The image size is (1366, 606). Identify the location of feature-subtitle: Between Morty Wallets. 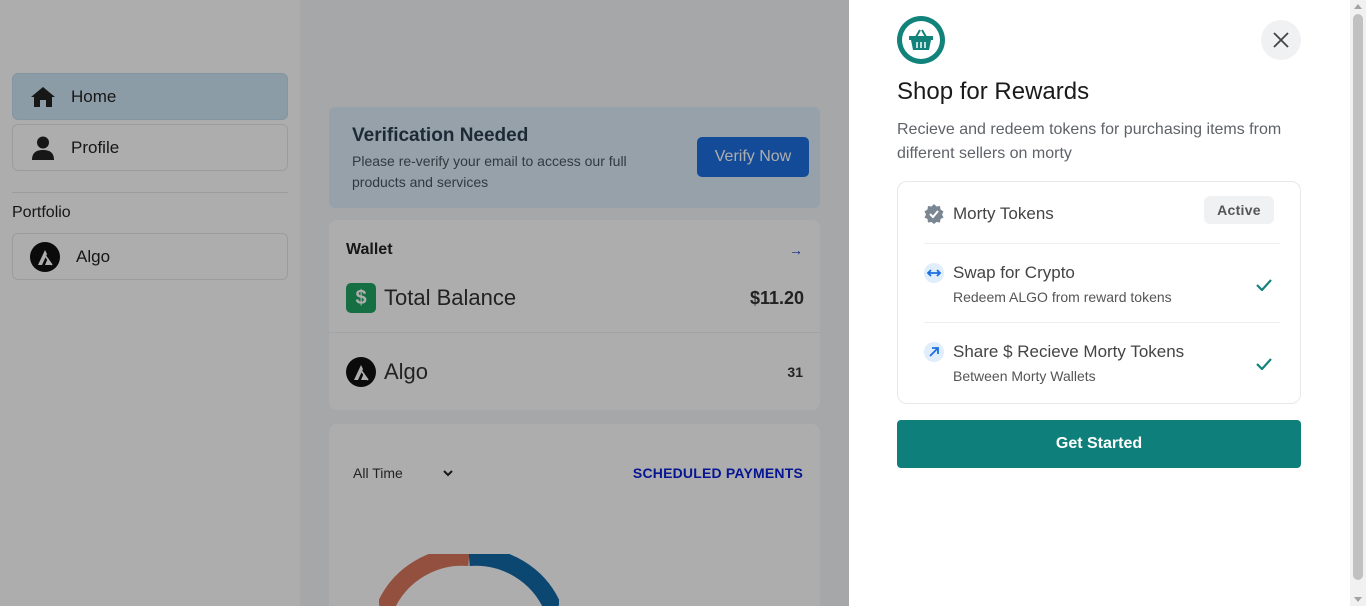
(1024, 376).